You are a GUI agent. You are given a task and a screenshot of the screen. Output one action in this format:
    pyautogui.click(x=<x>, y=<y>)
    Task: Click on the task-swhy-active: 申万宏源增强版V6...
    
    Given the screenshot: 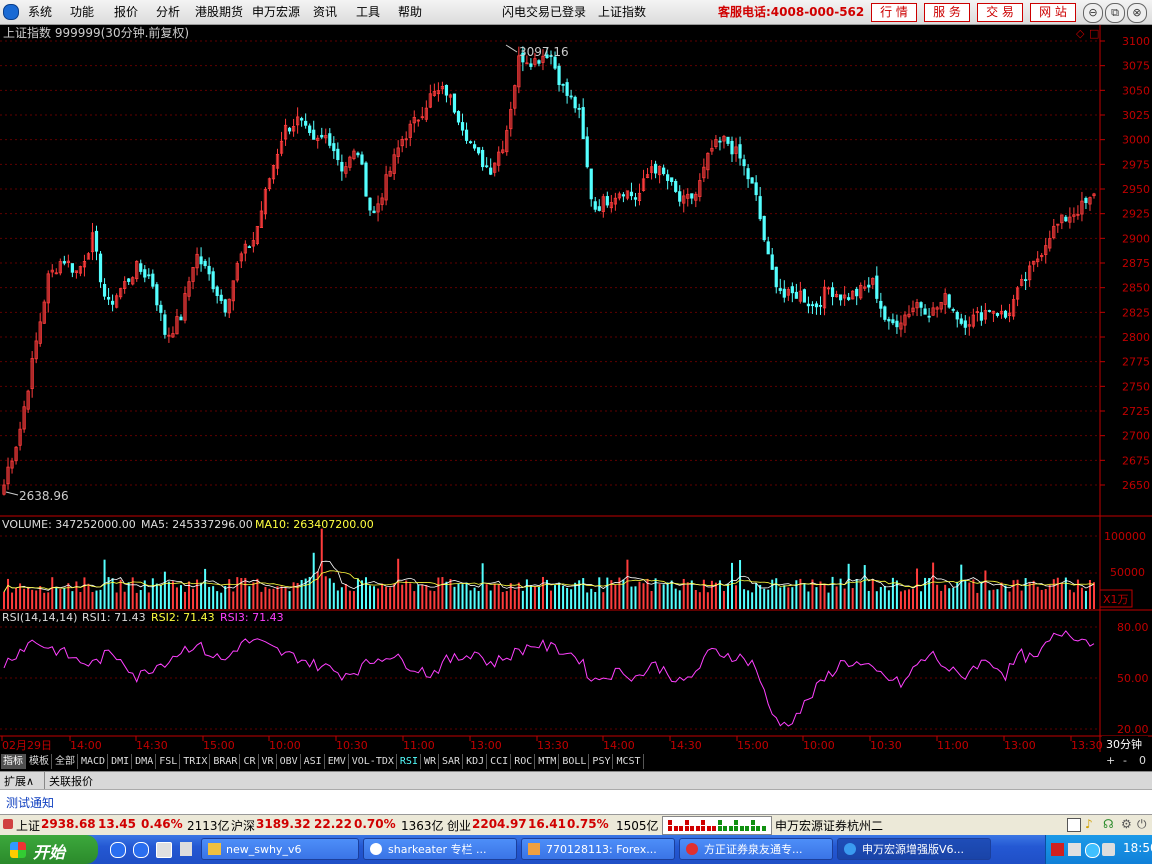 What is the action you would take?
    pyautogui.click(x=914, y=849)
    